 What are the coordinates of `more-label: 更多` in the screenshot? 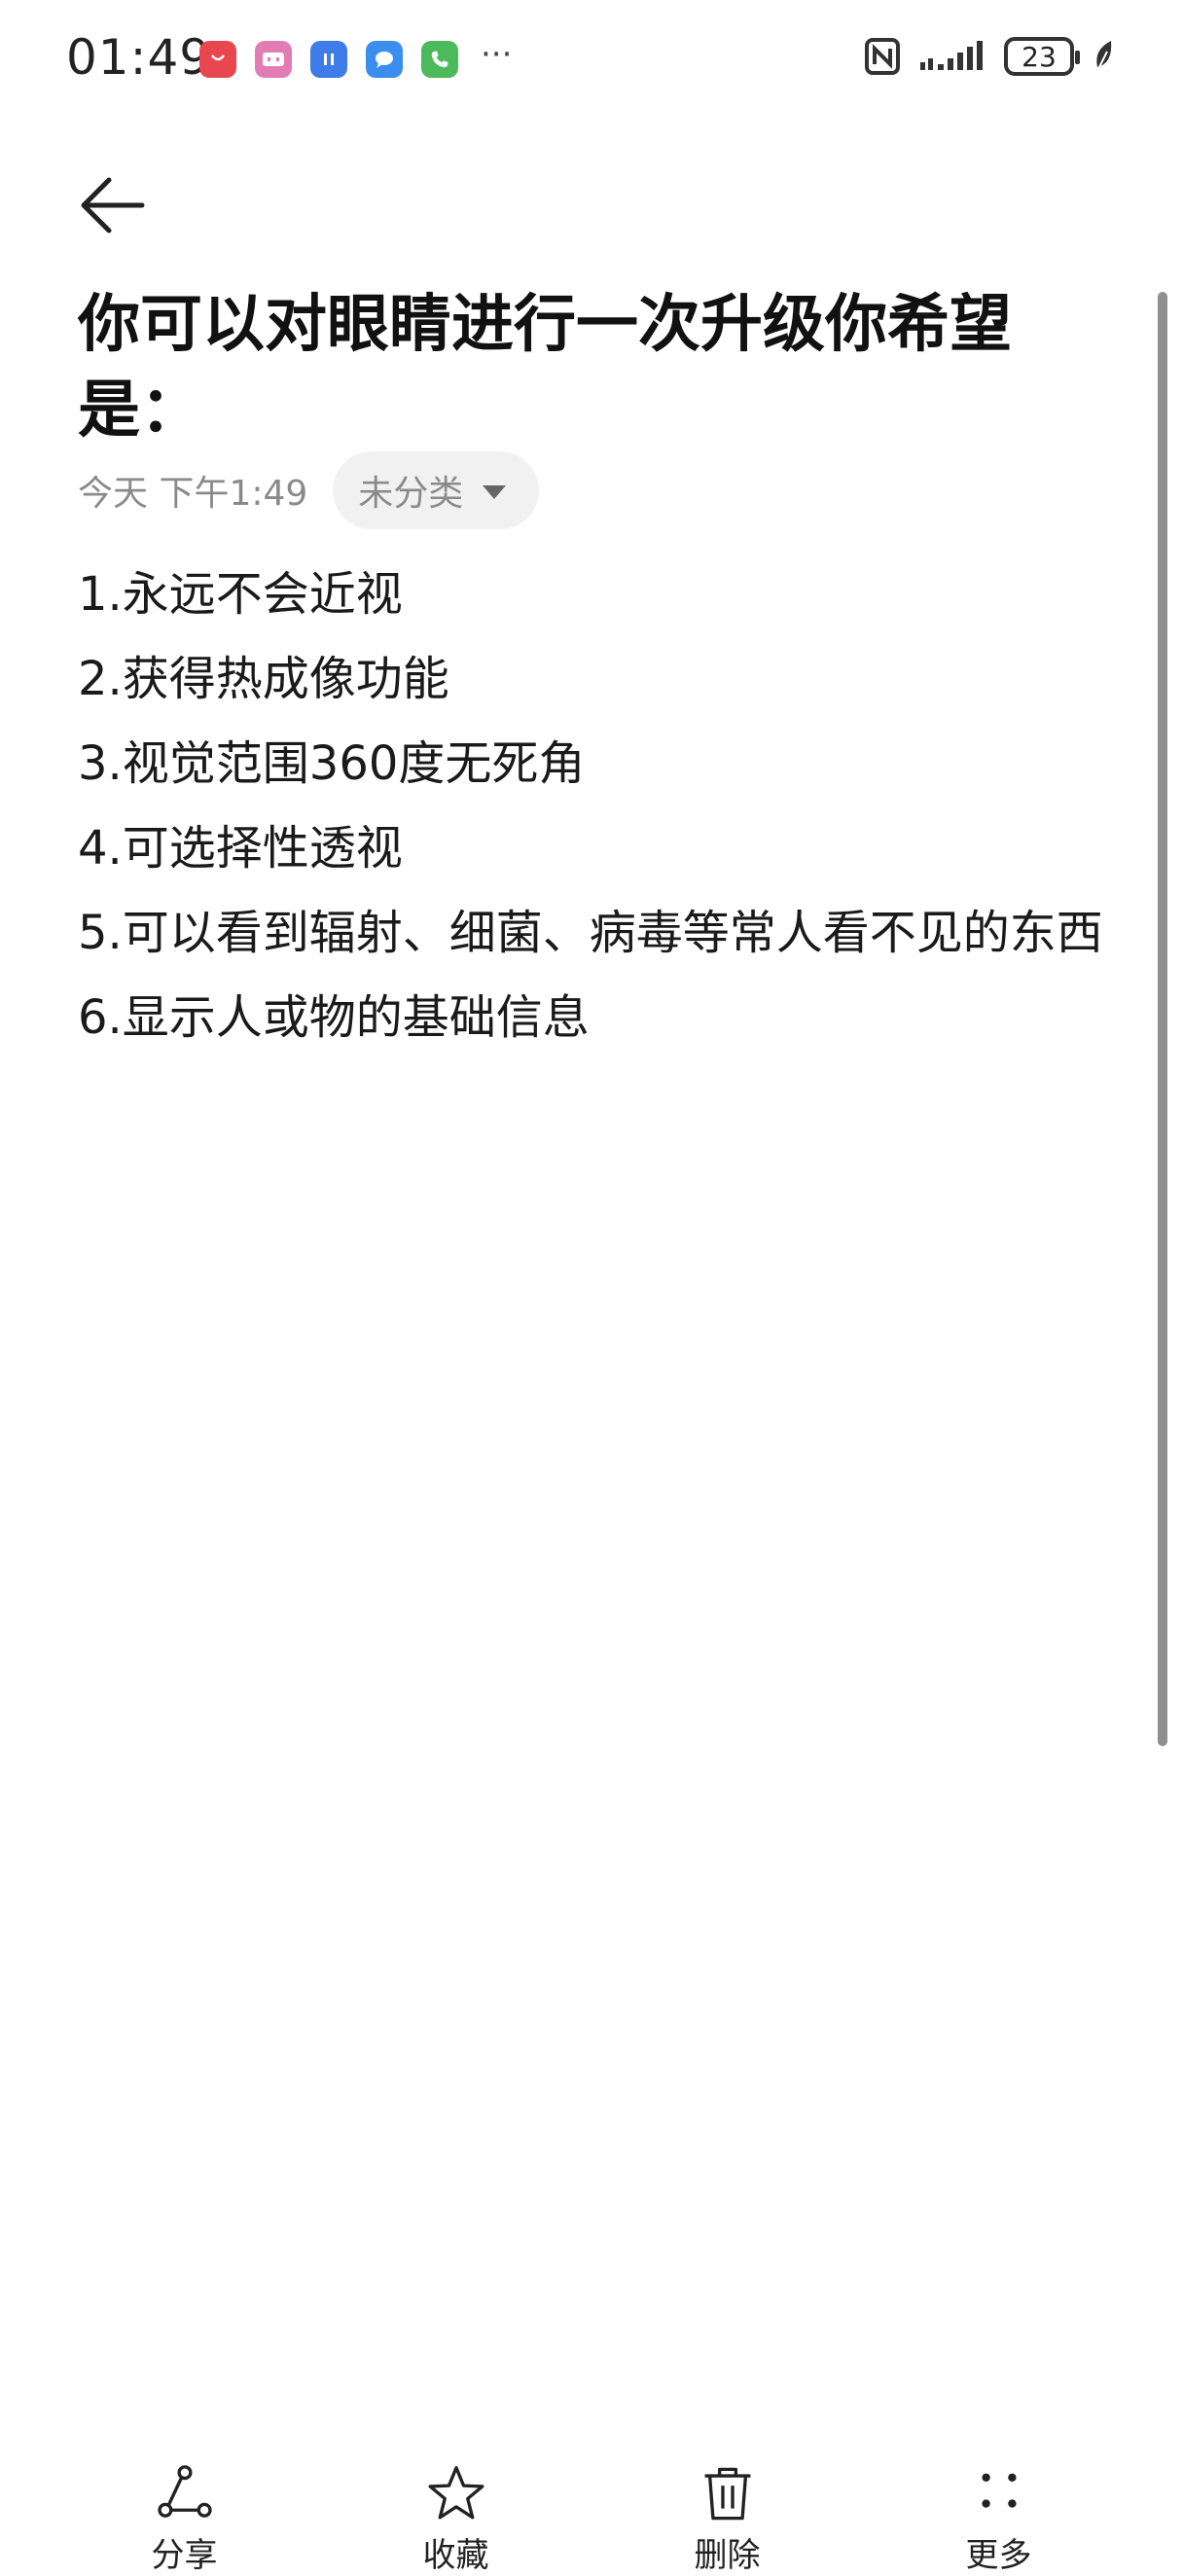 It's located at (998, 2555).